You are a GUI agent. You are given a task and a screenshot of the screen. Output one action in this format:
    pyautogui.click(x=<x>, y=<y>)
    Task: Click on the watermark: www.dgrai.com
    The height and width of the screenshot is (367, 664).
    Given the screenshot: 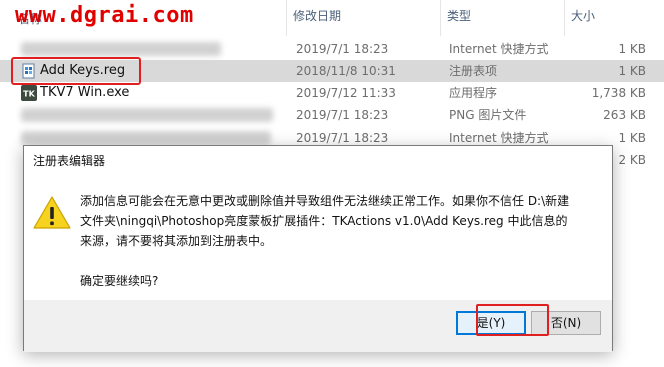 What is the action you would take?
    pyautogui.click(x=104, y=15)
    